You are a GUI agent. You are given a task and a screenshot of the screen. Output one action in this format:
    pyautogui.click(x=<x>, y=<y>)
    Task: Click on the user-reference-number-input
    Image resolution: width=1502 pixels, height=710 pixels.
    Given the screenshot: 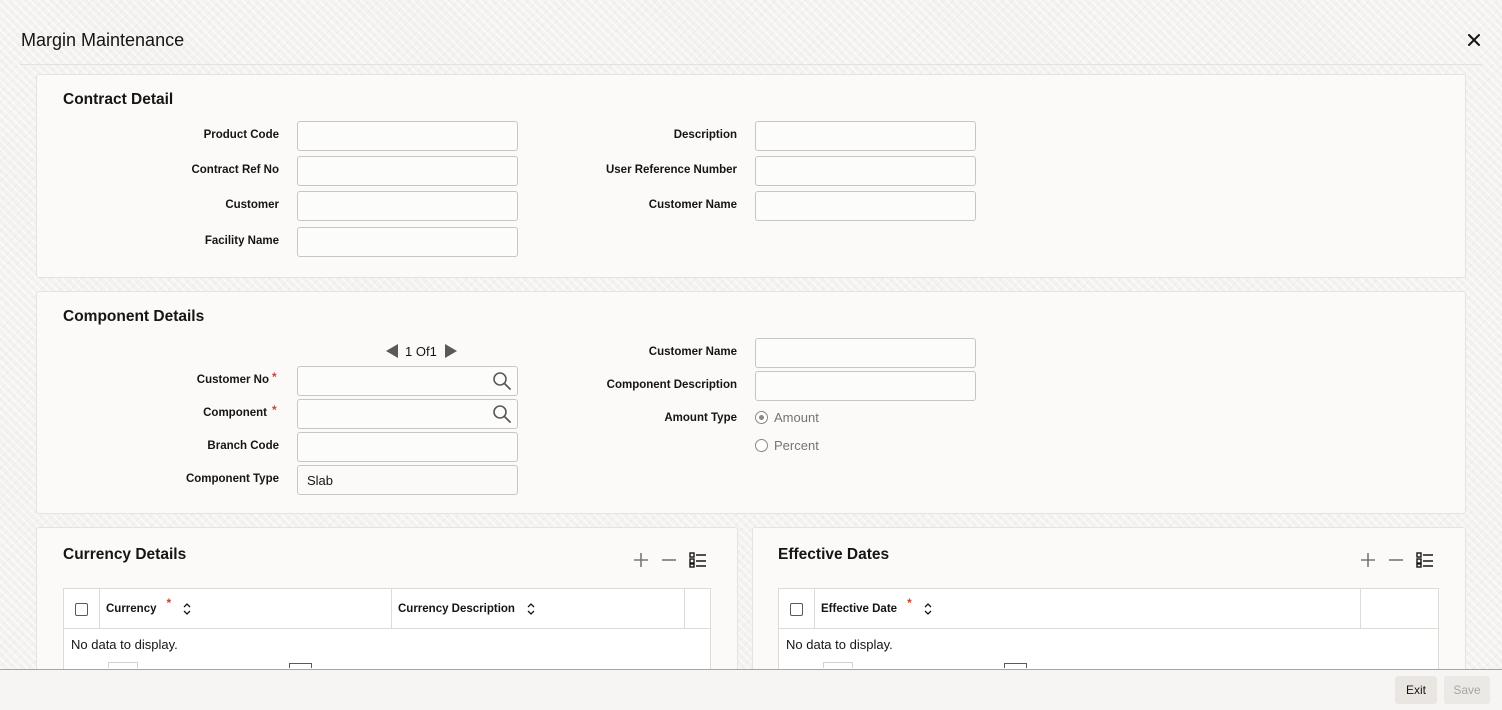 What is the action you would take?
    pyautogui.click(x=865, y=171)
    